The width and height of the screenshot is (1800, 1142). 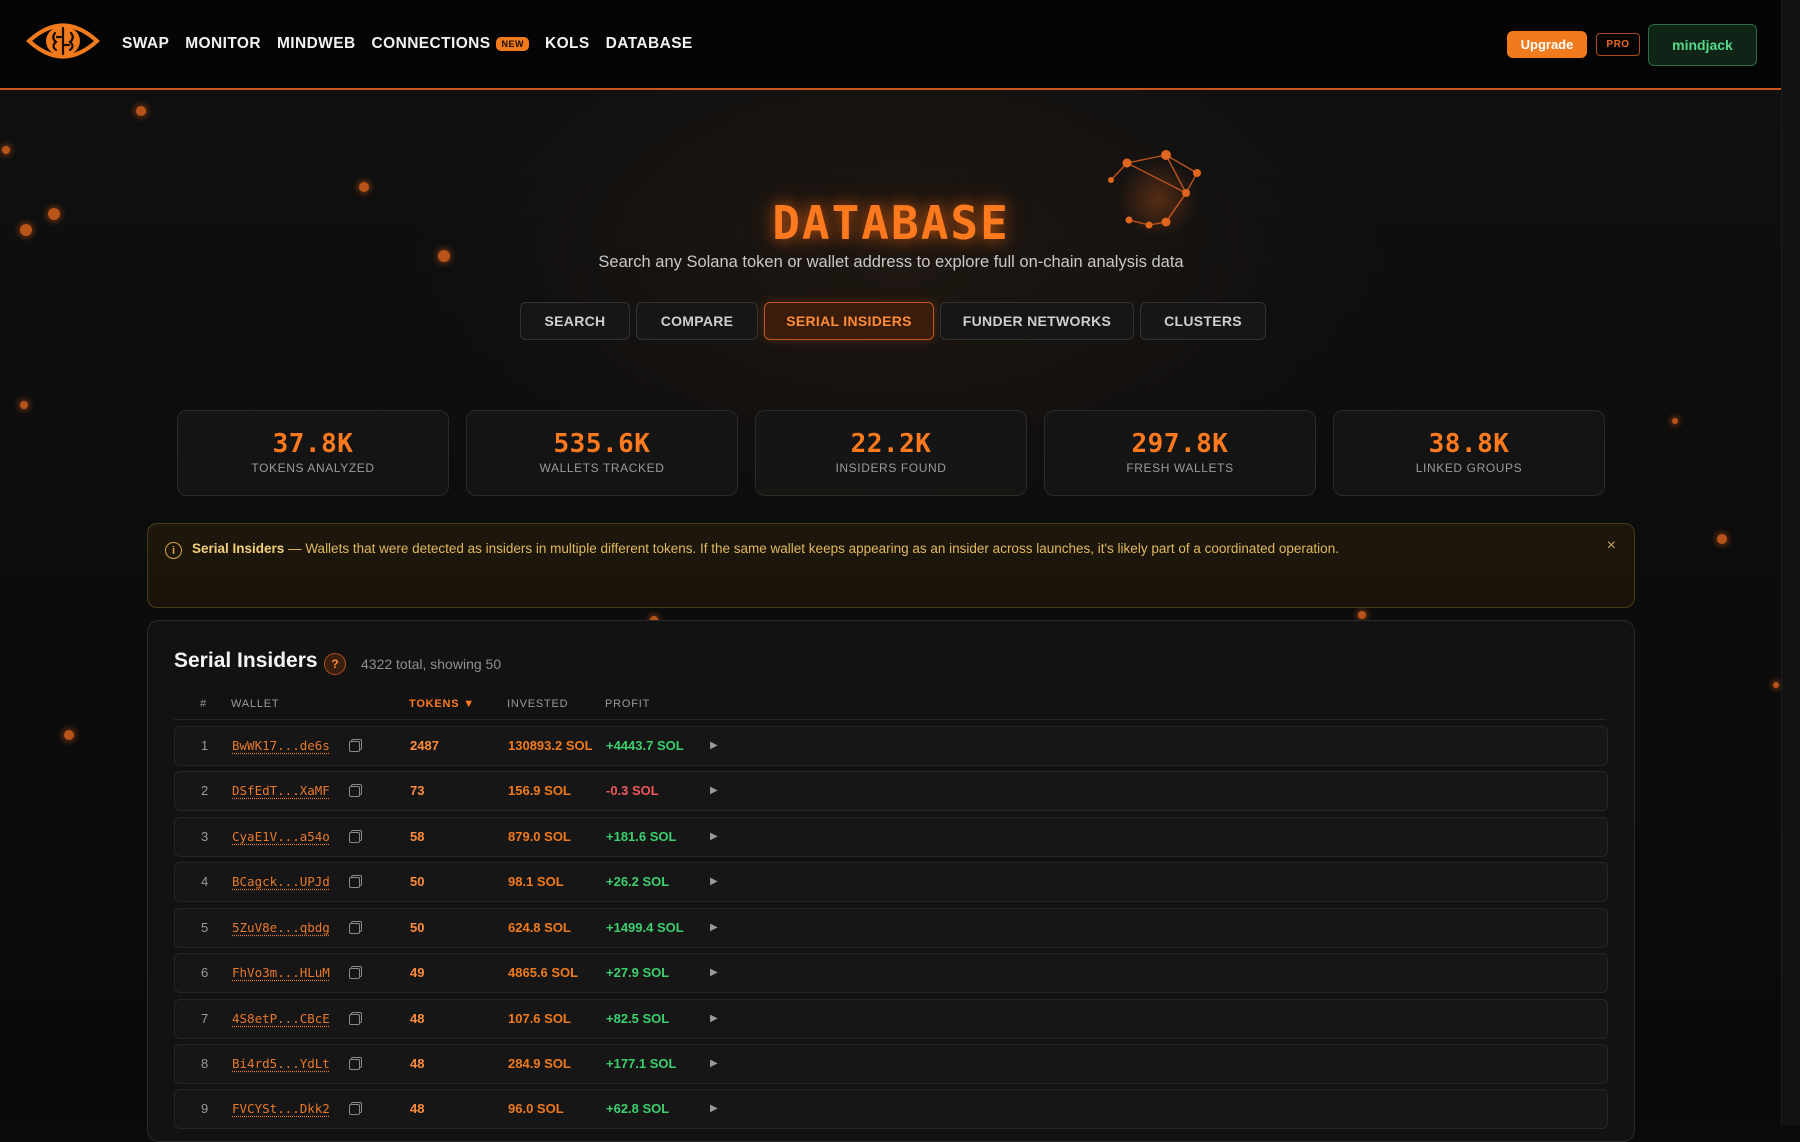 What do you see at coordinates (417, 836) in the screenshot?
I see `token-count: 58` at bounding box center [417, 836].